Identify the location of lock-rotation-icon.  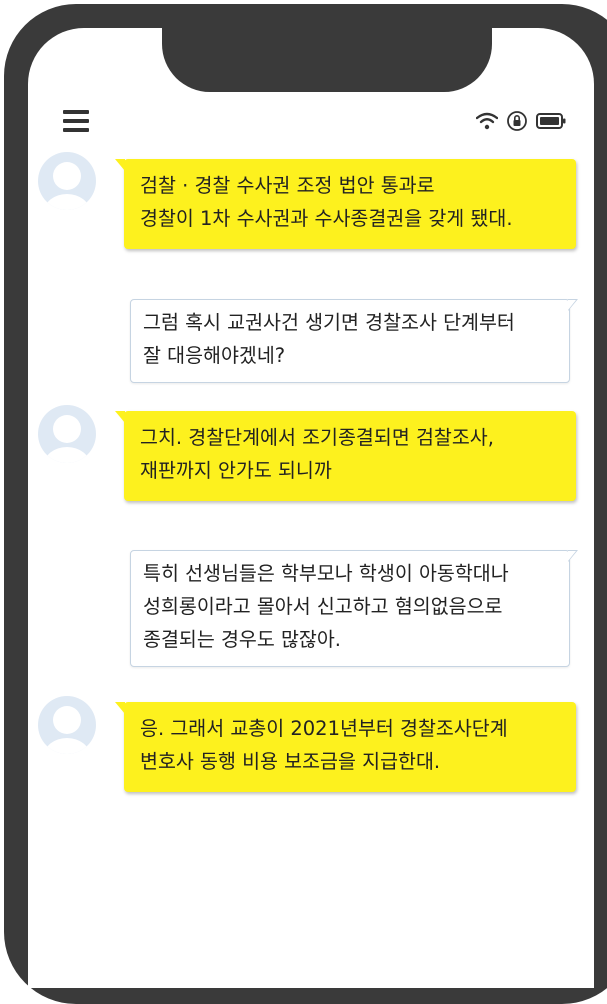
(517, 121).